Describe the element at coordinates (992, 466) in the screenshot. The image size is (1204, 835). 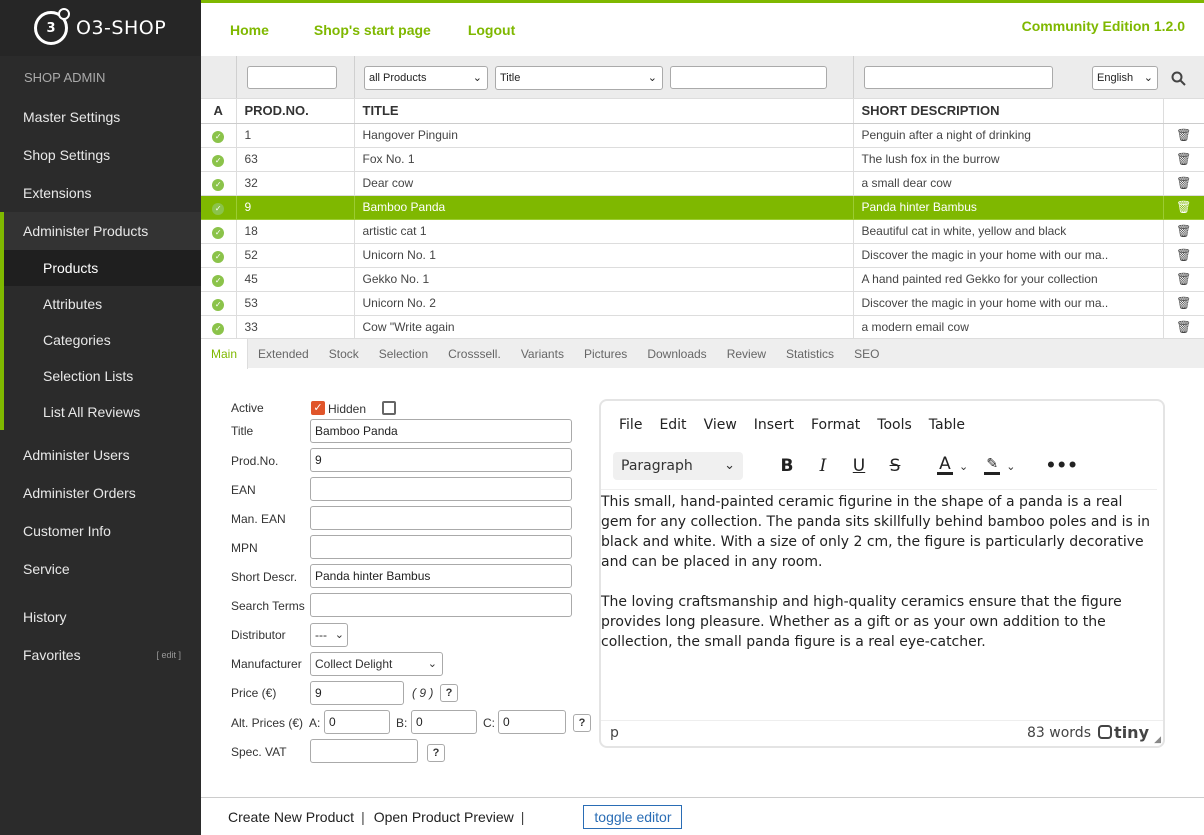
I see `highlight-color-icon: ✎` at that location.